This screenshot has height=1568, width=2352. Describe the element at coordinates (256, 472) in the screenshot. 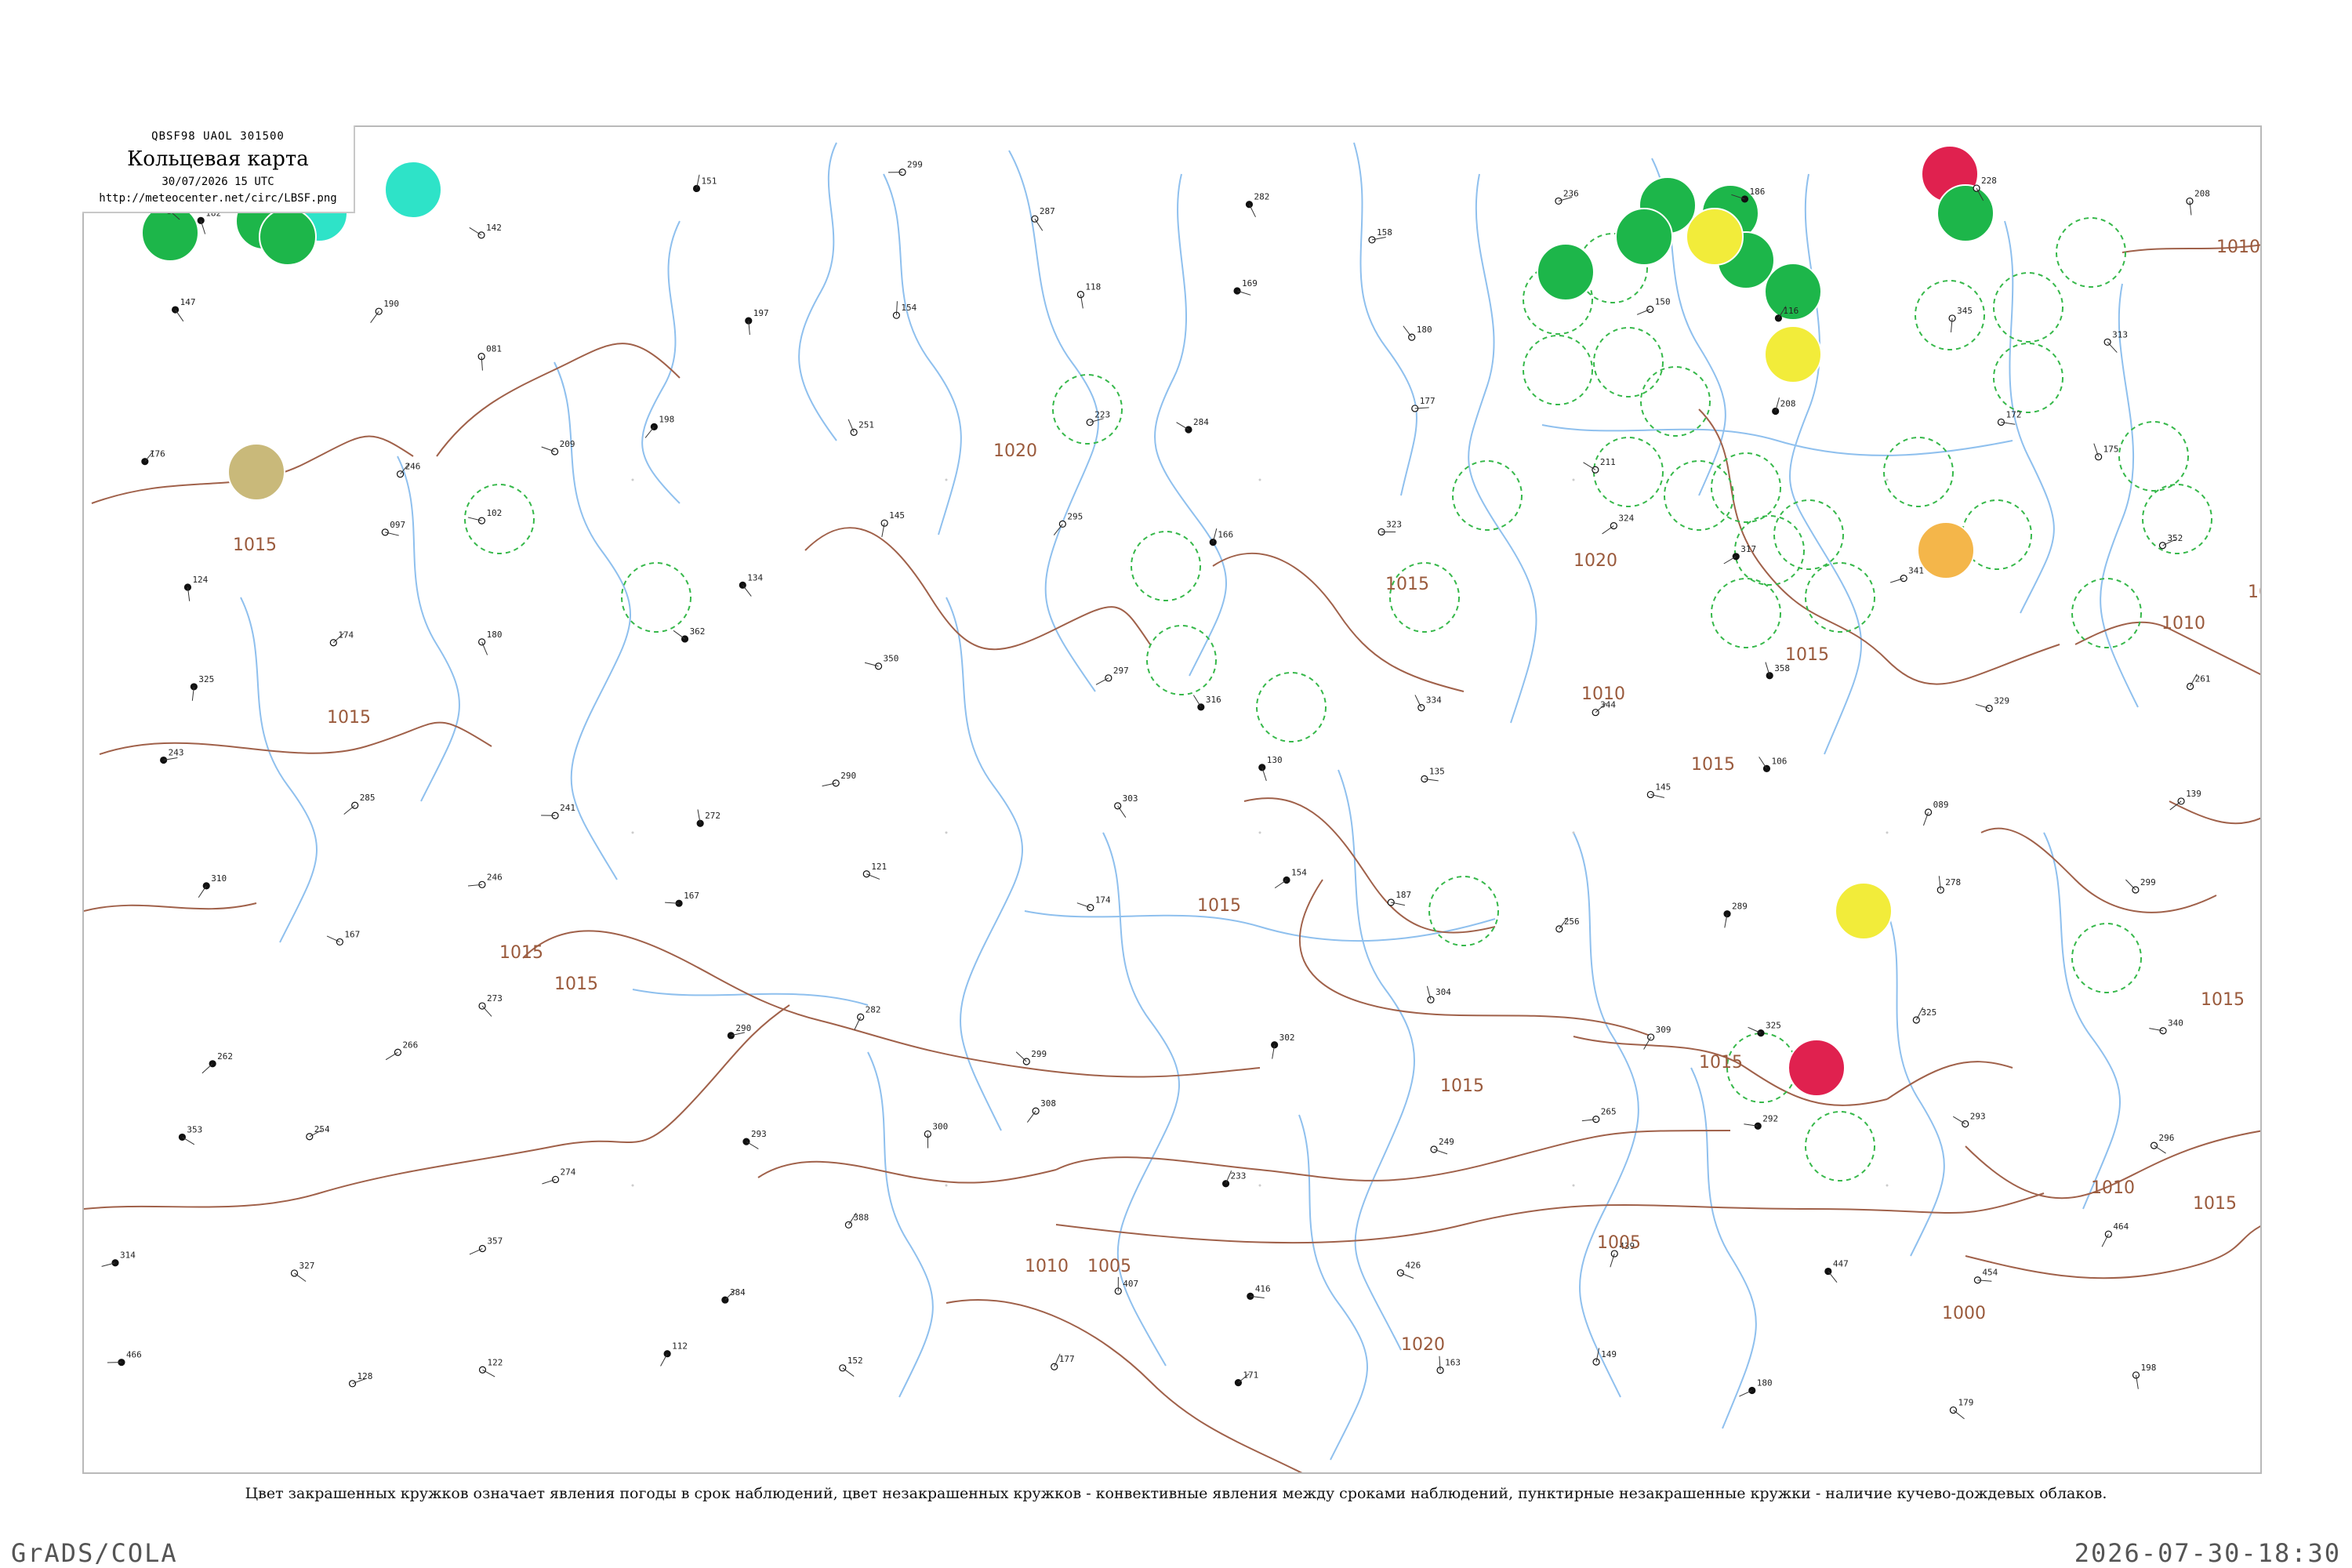

I see `weather-marker-haze` at that location.